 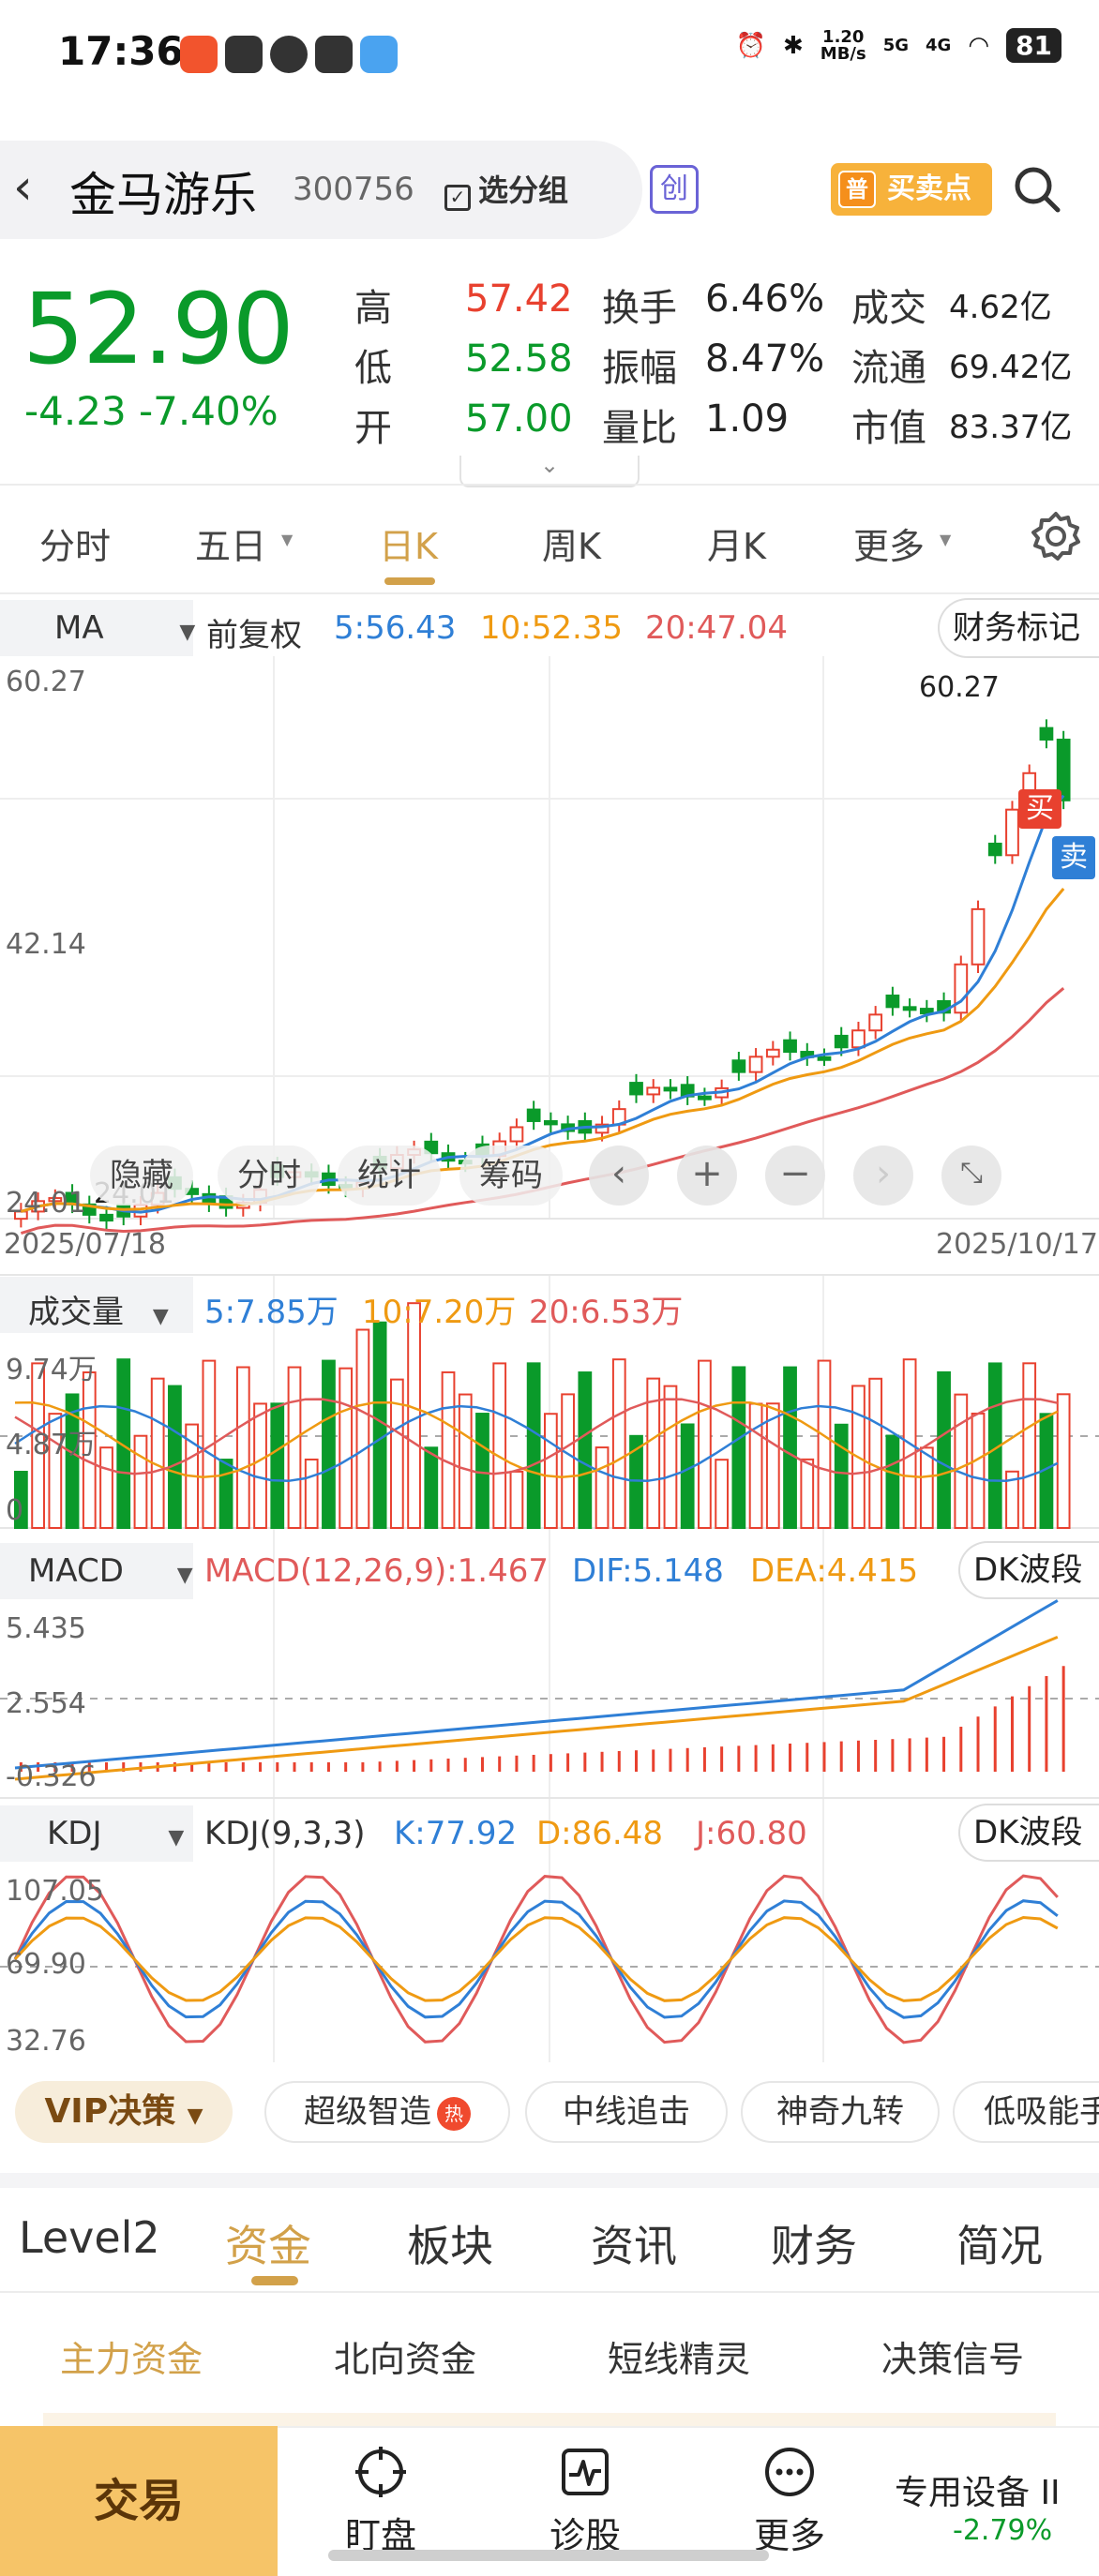 I want to click on ticker-change: -2.79%, so click(x=1003, y=2530).